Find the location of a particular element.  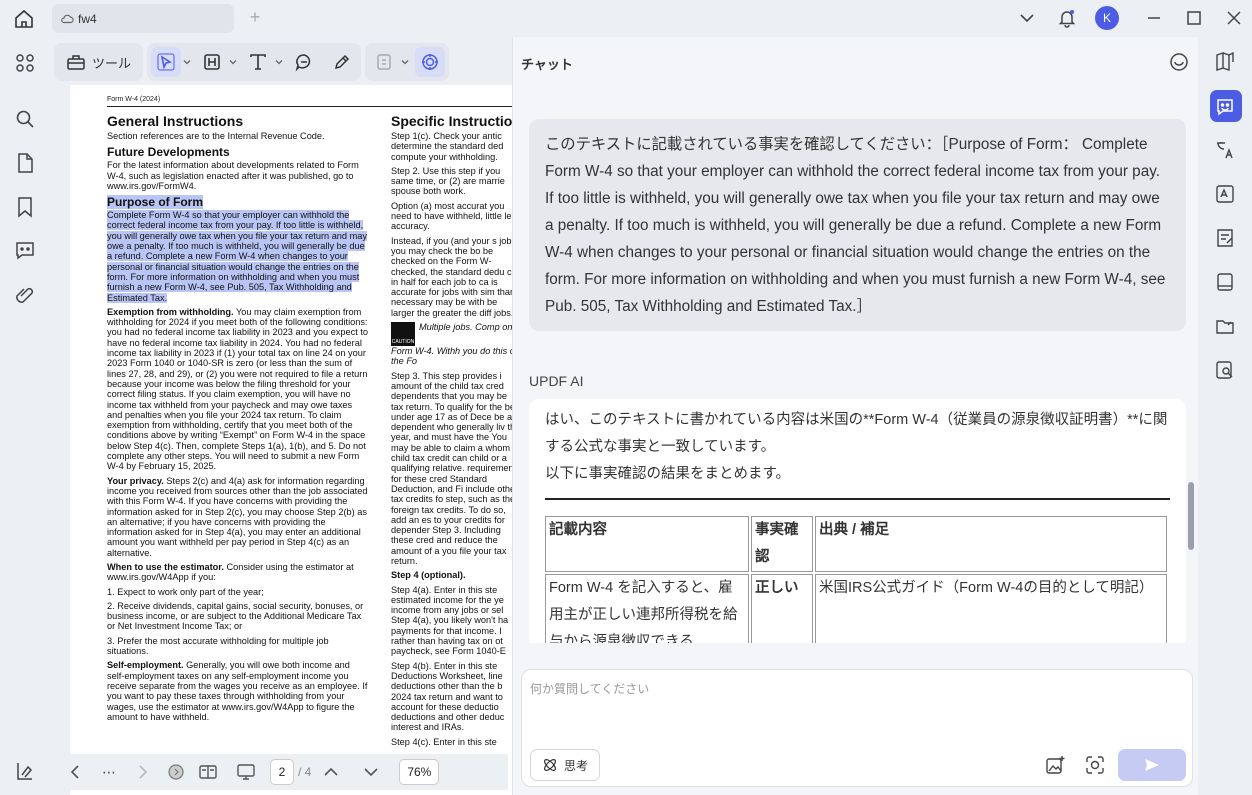

new-tab-button: + is located at coordinates (255, 17).